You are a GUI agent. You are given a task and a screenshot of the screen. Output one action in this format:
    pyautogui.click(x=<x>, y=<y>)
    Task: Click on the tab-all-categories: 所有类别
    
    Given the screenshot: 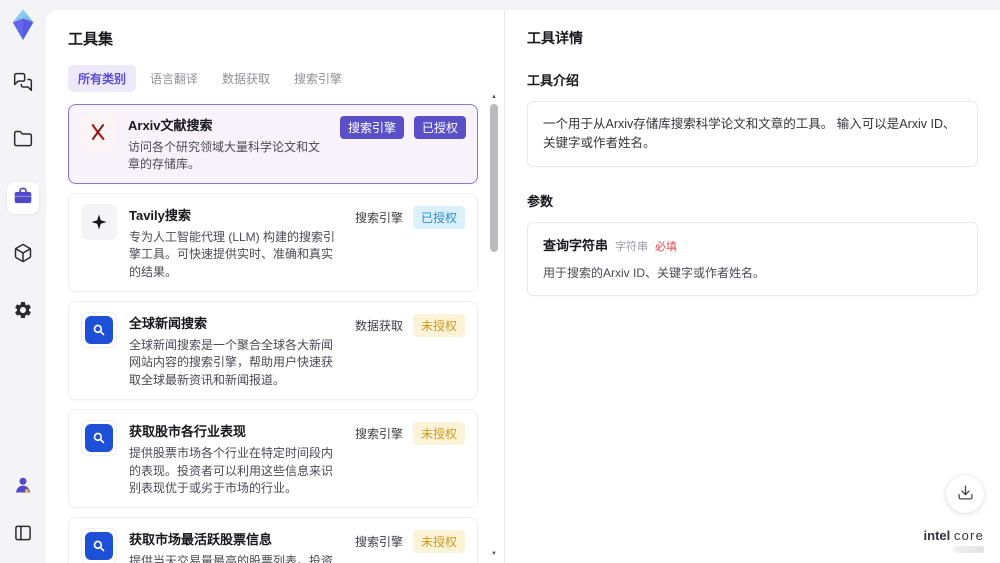 What is the action you would take?
    pyautogui.click(x=102, y=78)
    